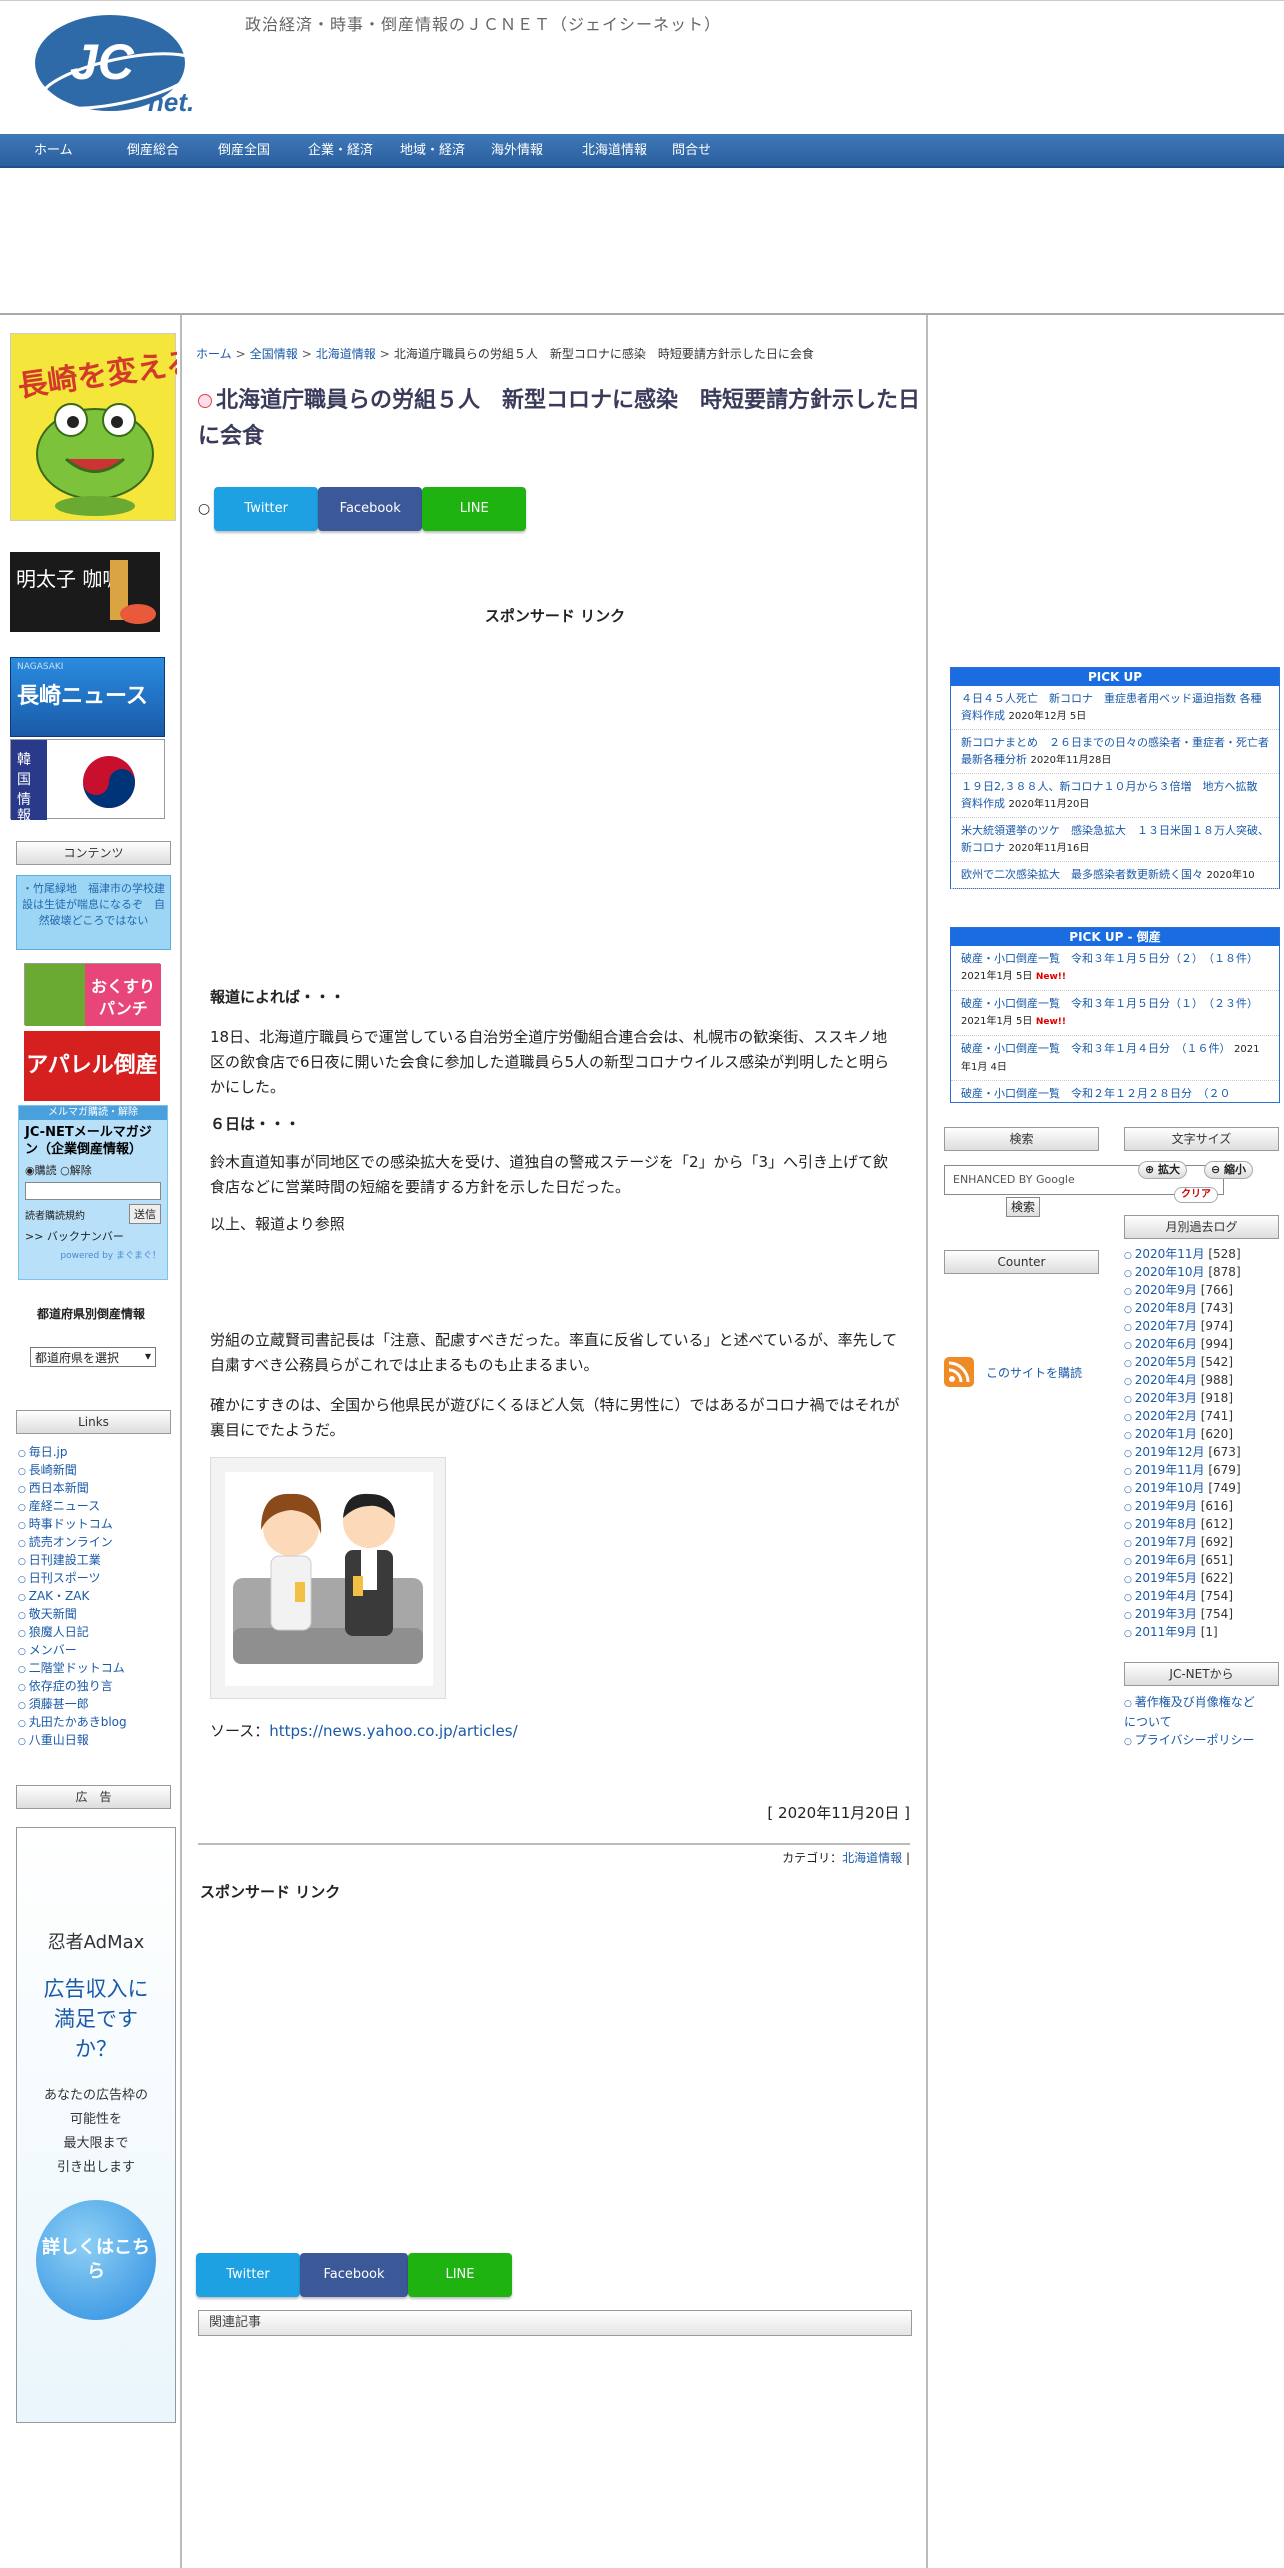  I want to click on nav-corporate-economy: 企業・経済, so click(340, 151).